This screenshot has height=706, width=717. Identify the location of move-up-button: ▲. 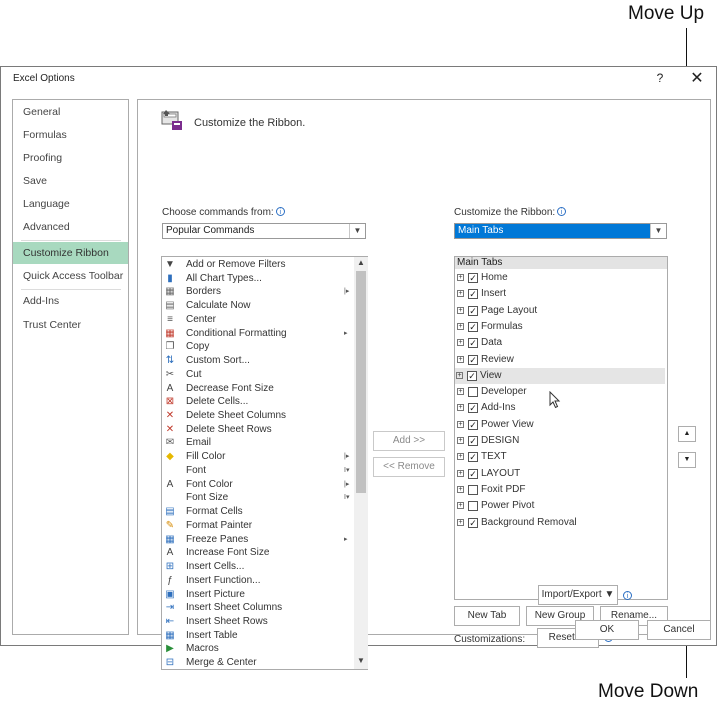
(687, 434).